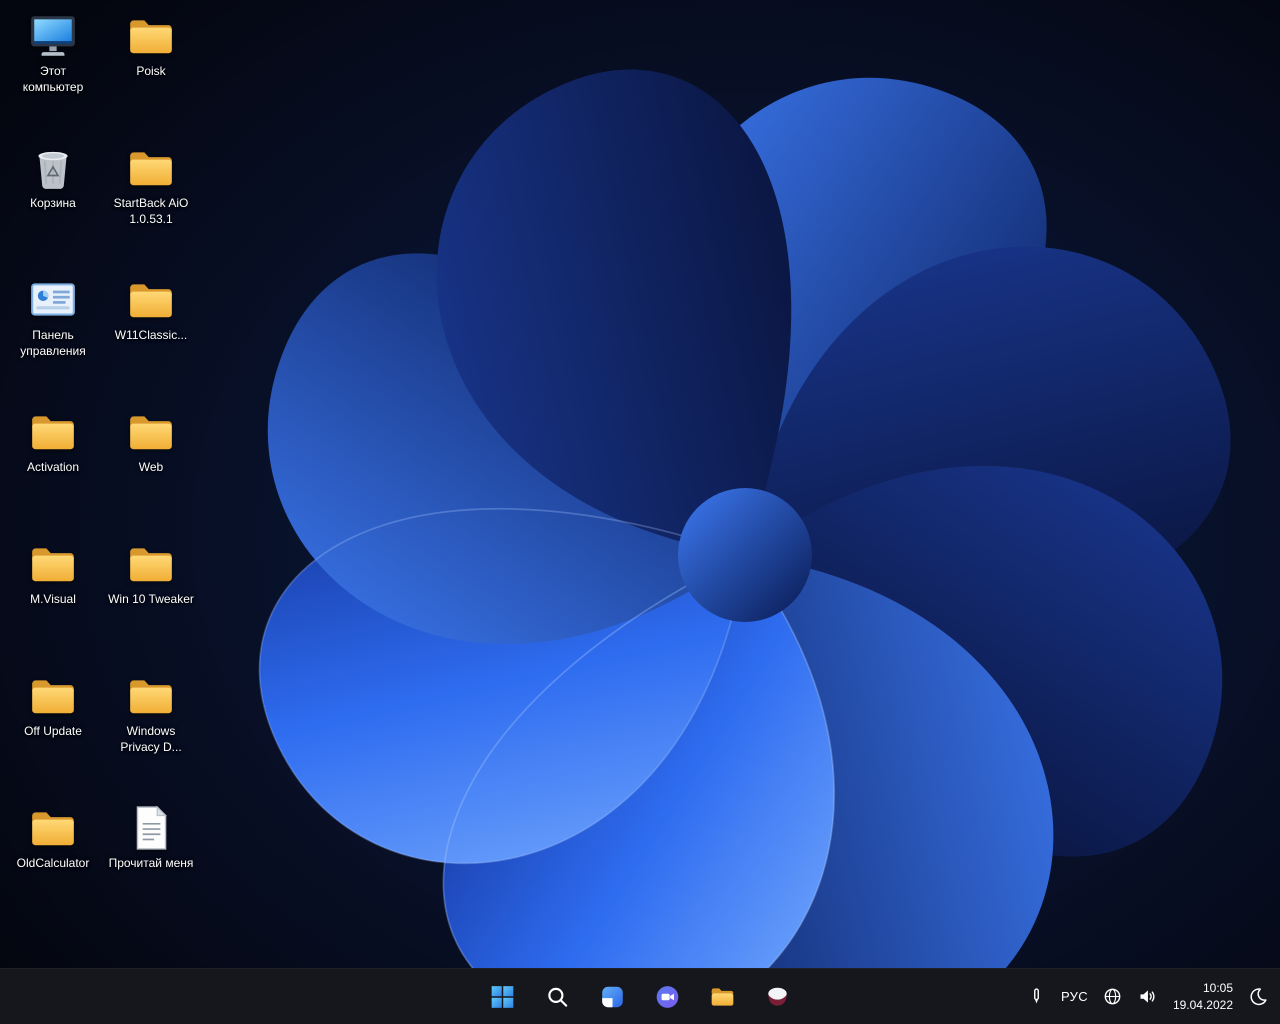  I want to click on windows-logo-icon, so click(503, 997).